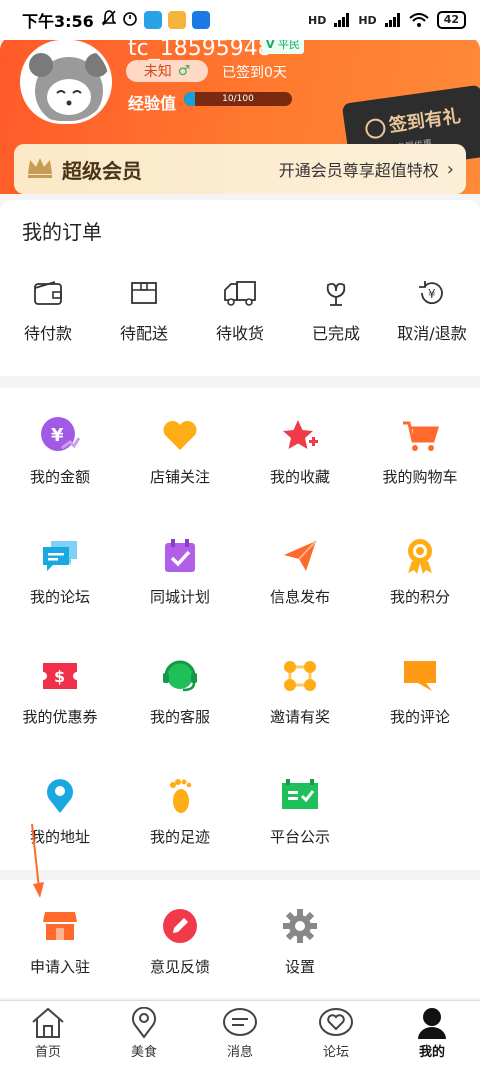 The image size is (480, 1067). Describe the element at coordinates (62, 232) in the screenshot. I see `orders-title: 我的订单` at that location.